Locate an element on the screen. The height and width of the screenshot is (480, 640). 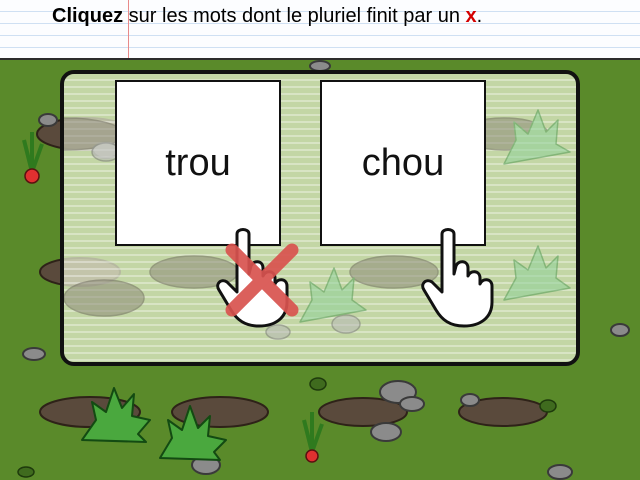
word-label: chou is located at coordinates (403, 162).